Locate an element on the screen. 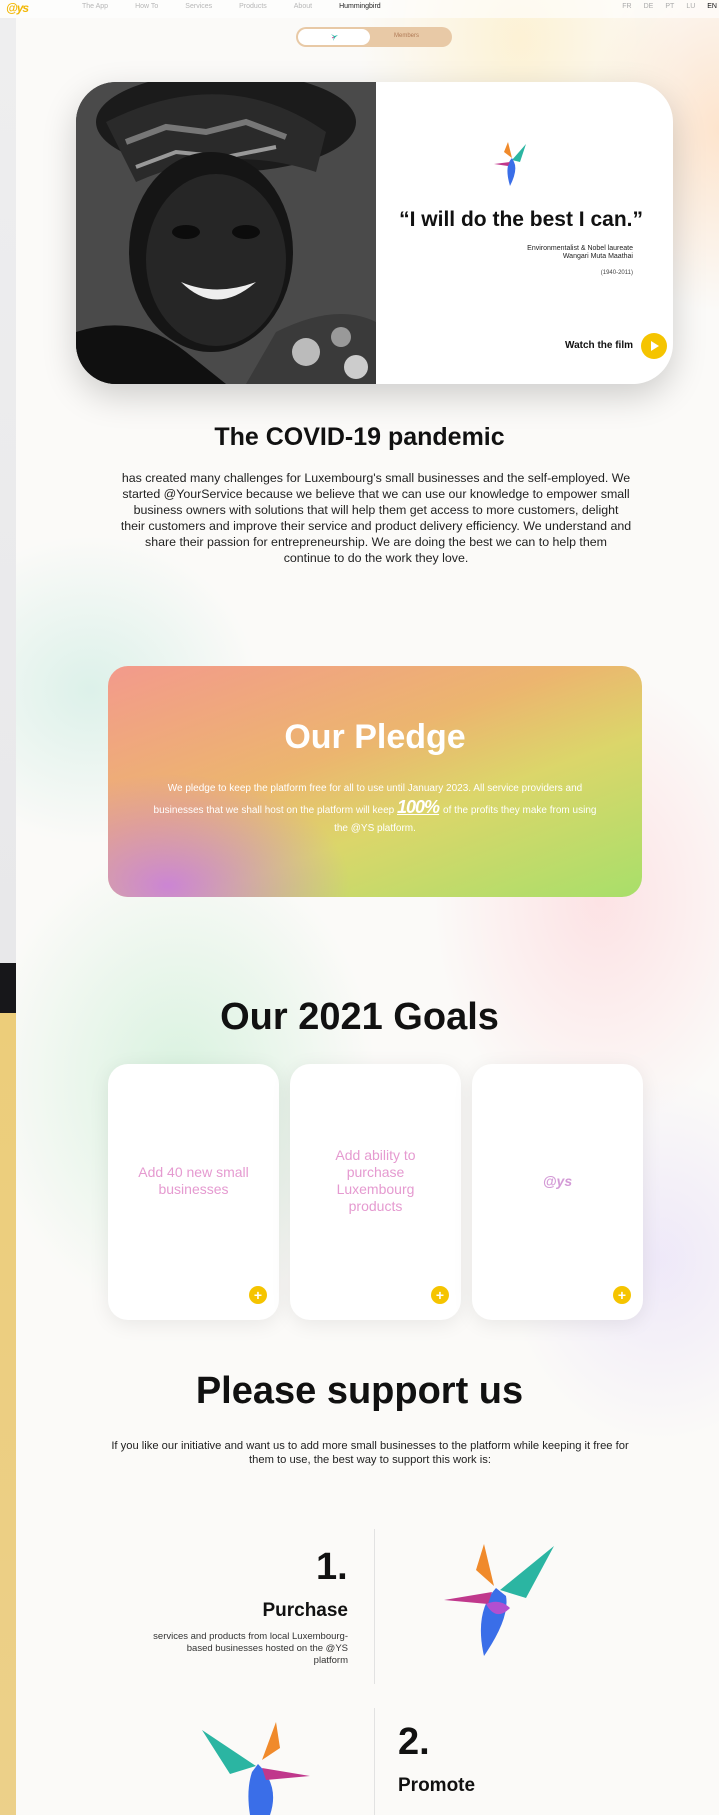 This screenshot has width=719, height=1815. goal-text: Add 40 new small businesses is located at coordinates (193, 1180).